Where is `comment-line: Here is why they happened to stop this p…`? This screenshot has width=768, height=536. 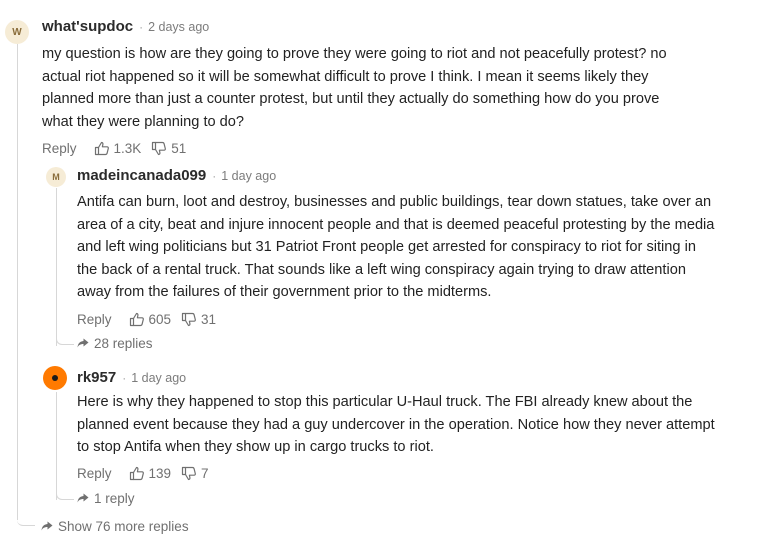 comment-line: Here is why they happened to stop this p… is located at coordinates (385, 402).